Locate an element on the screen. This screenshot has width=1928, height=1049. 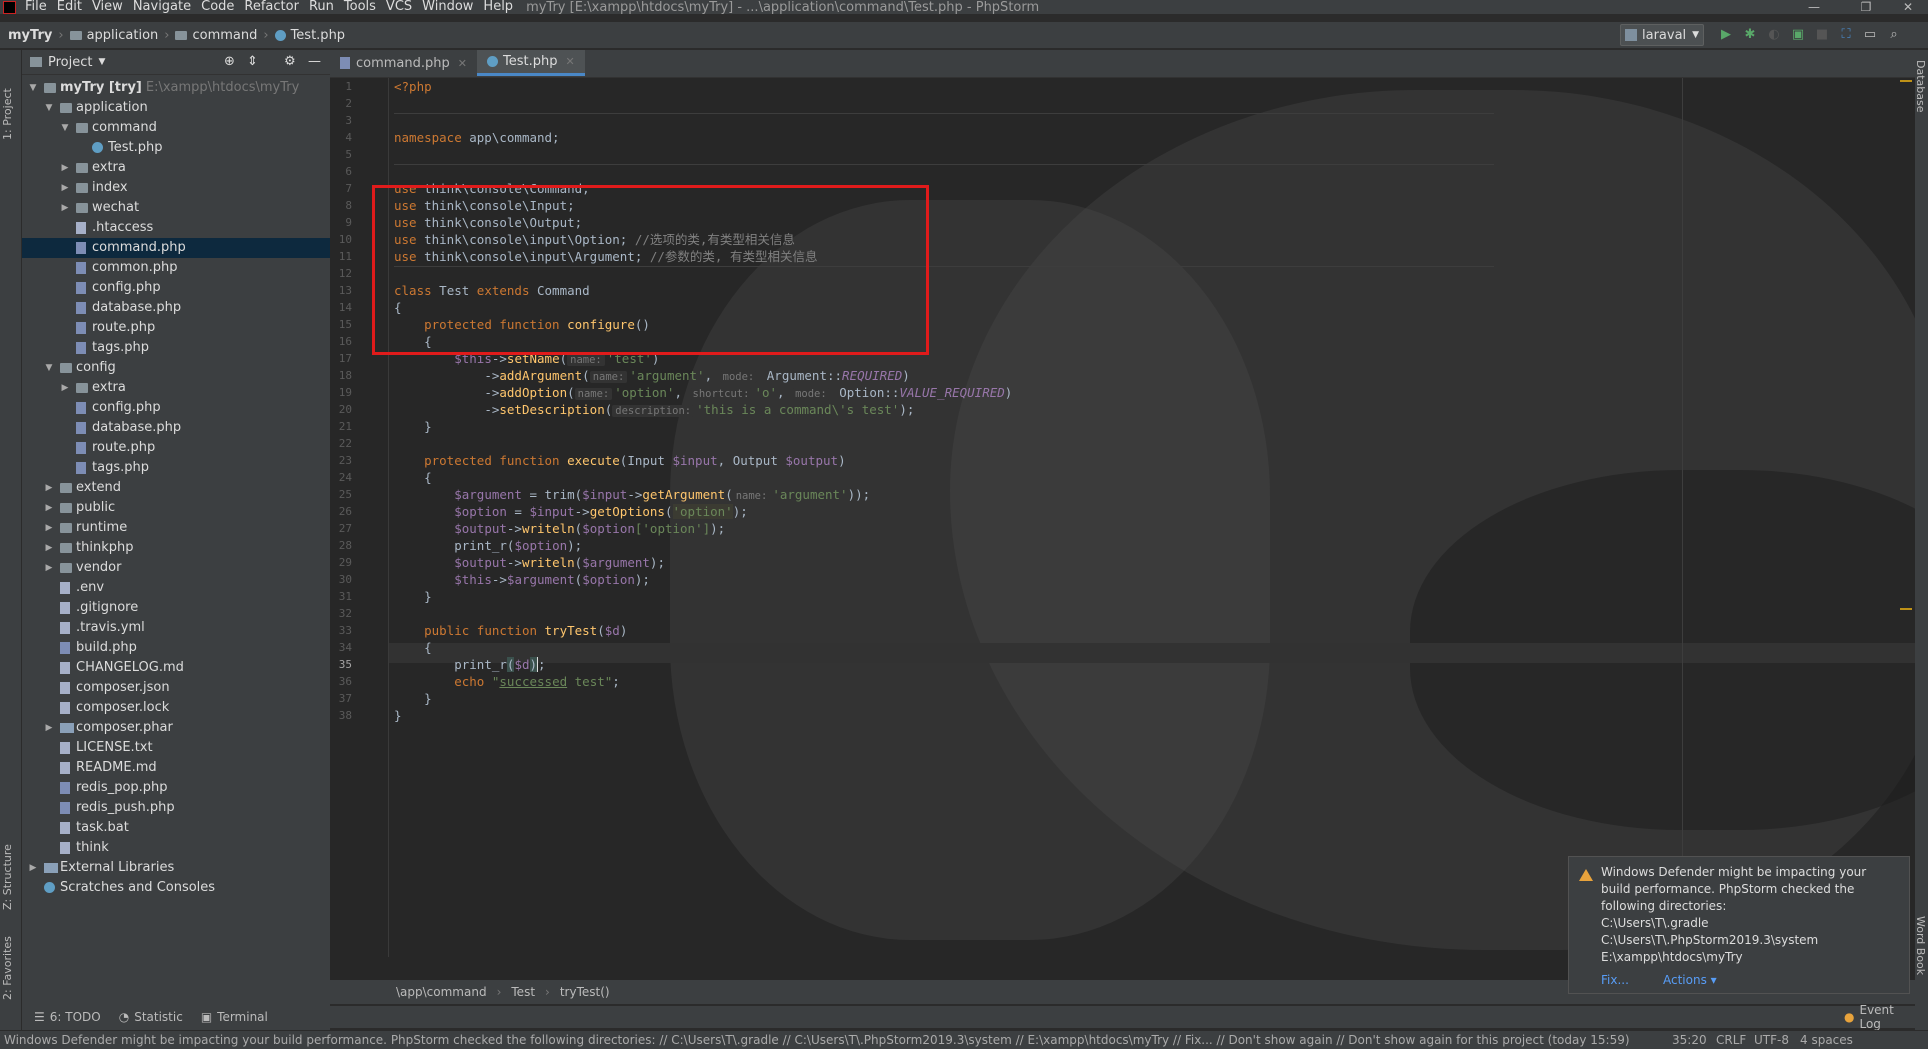
tree-item: ▶ thinkphp is located at coordinates (176, 548).